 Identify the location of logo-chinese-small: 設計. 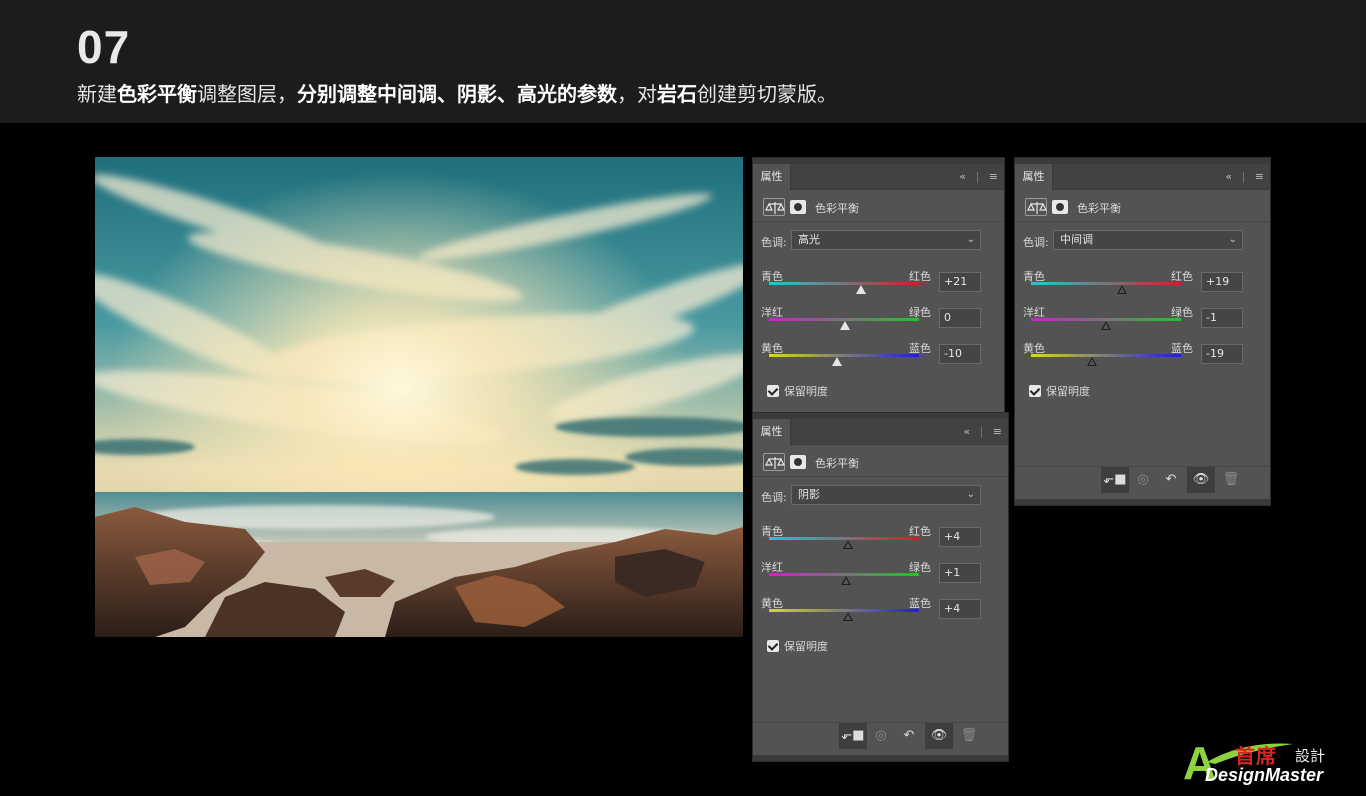
(1310, 756).